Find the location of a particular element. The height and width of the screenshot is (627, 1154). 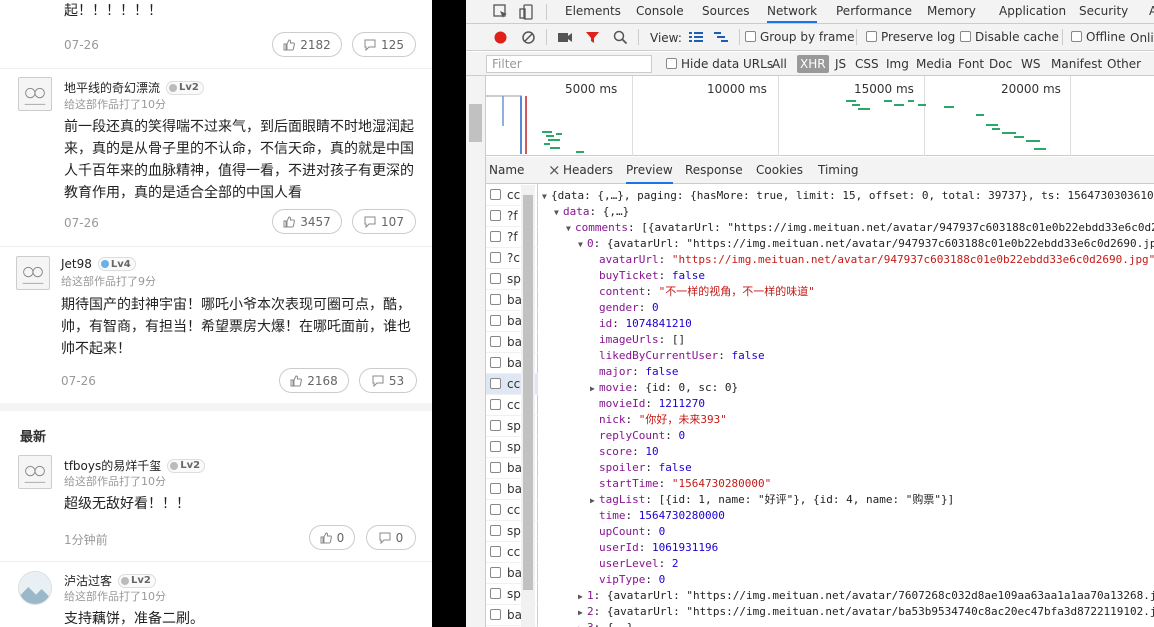

filter-type-all: All is located at coordinates (779, 64).